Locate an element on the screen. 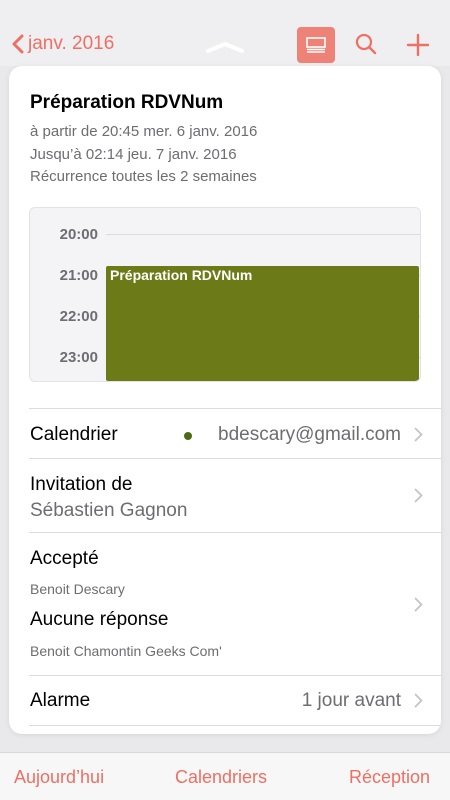  invitation-label: Invitation de is located at coordinates (81, 484).